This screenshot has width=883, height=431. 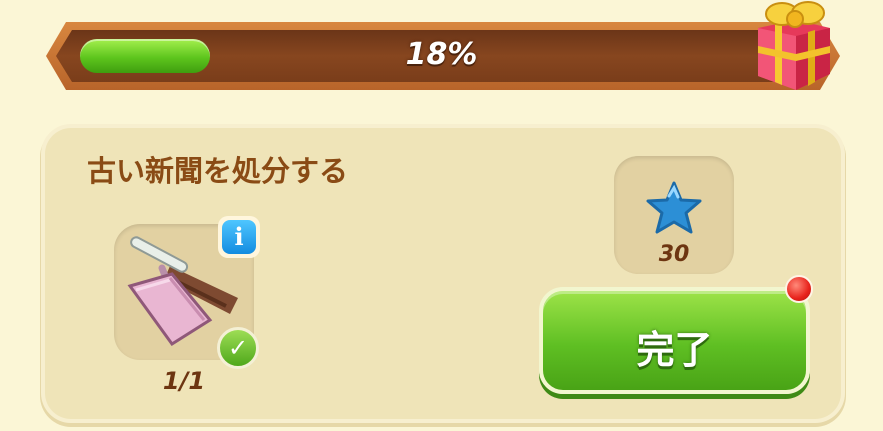 I want to click on item-info-button: i, so click(x=239, y=237).